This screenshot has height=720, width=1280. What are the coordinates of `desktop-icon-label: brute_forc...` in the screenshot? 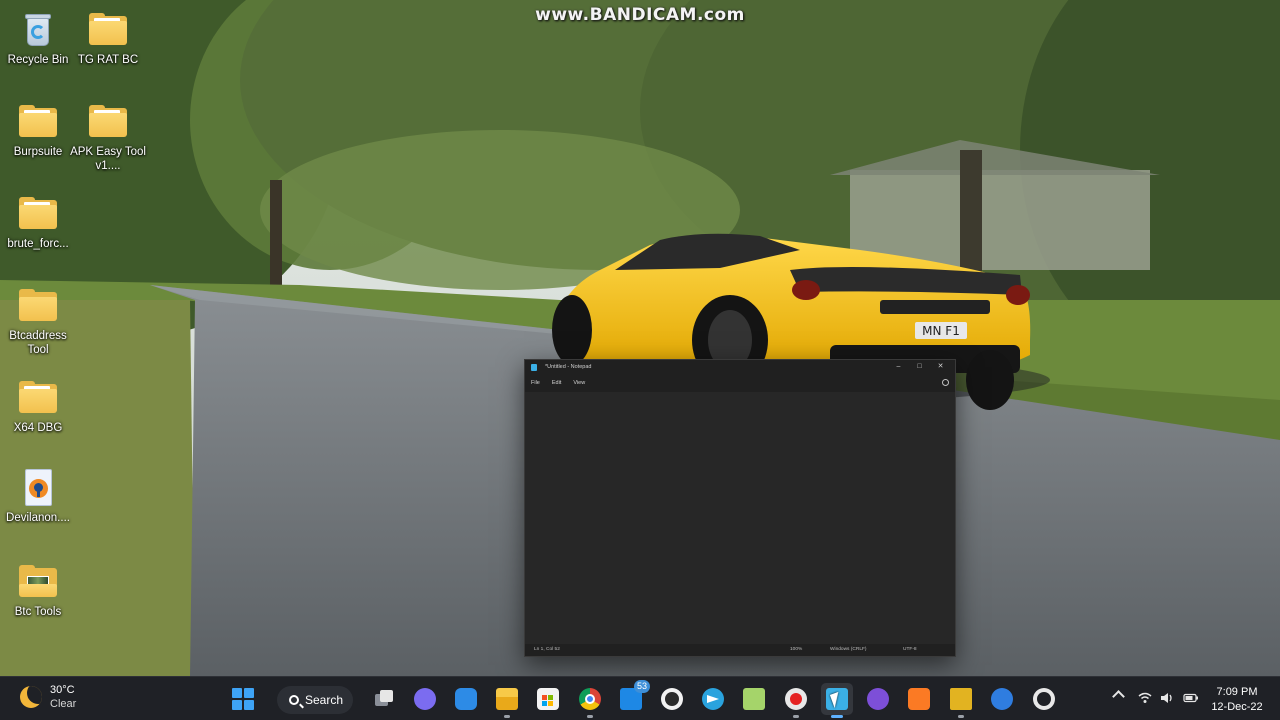 It's located at (38, 244).